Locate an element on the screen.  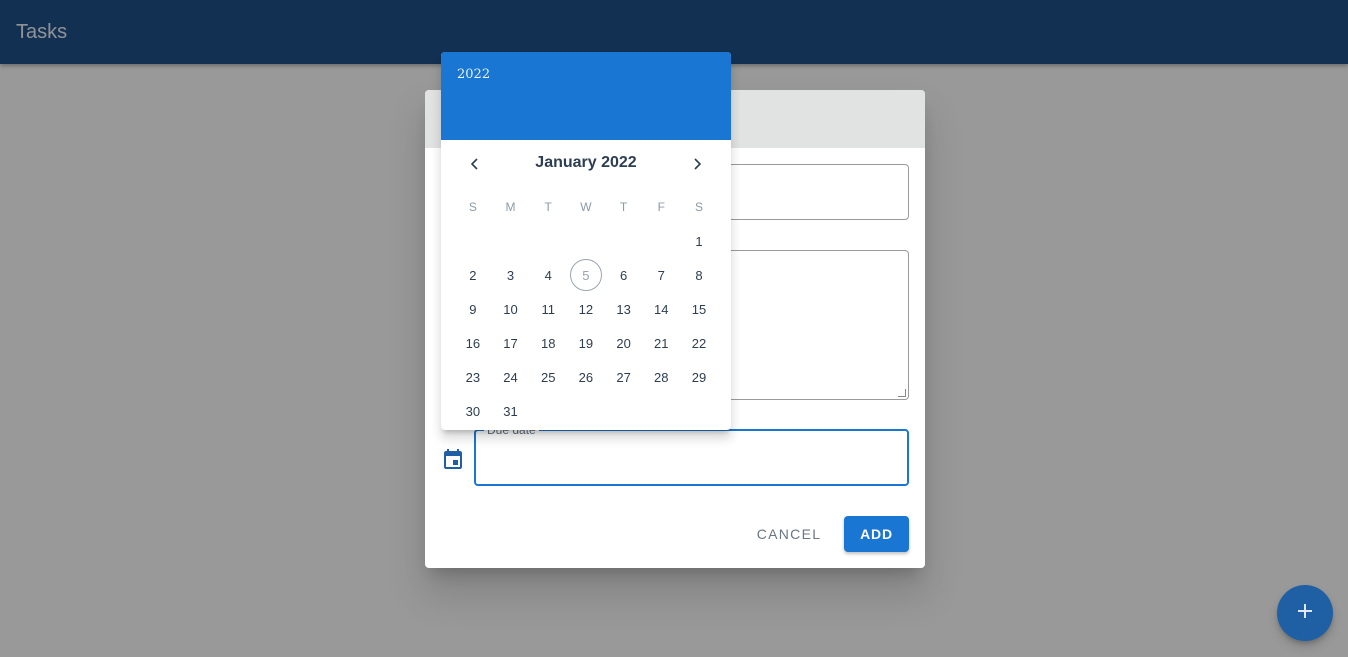
calendar-icon is located at coordinates (453, 460).